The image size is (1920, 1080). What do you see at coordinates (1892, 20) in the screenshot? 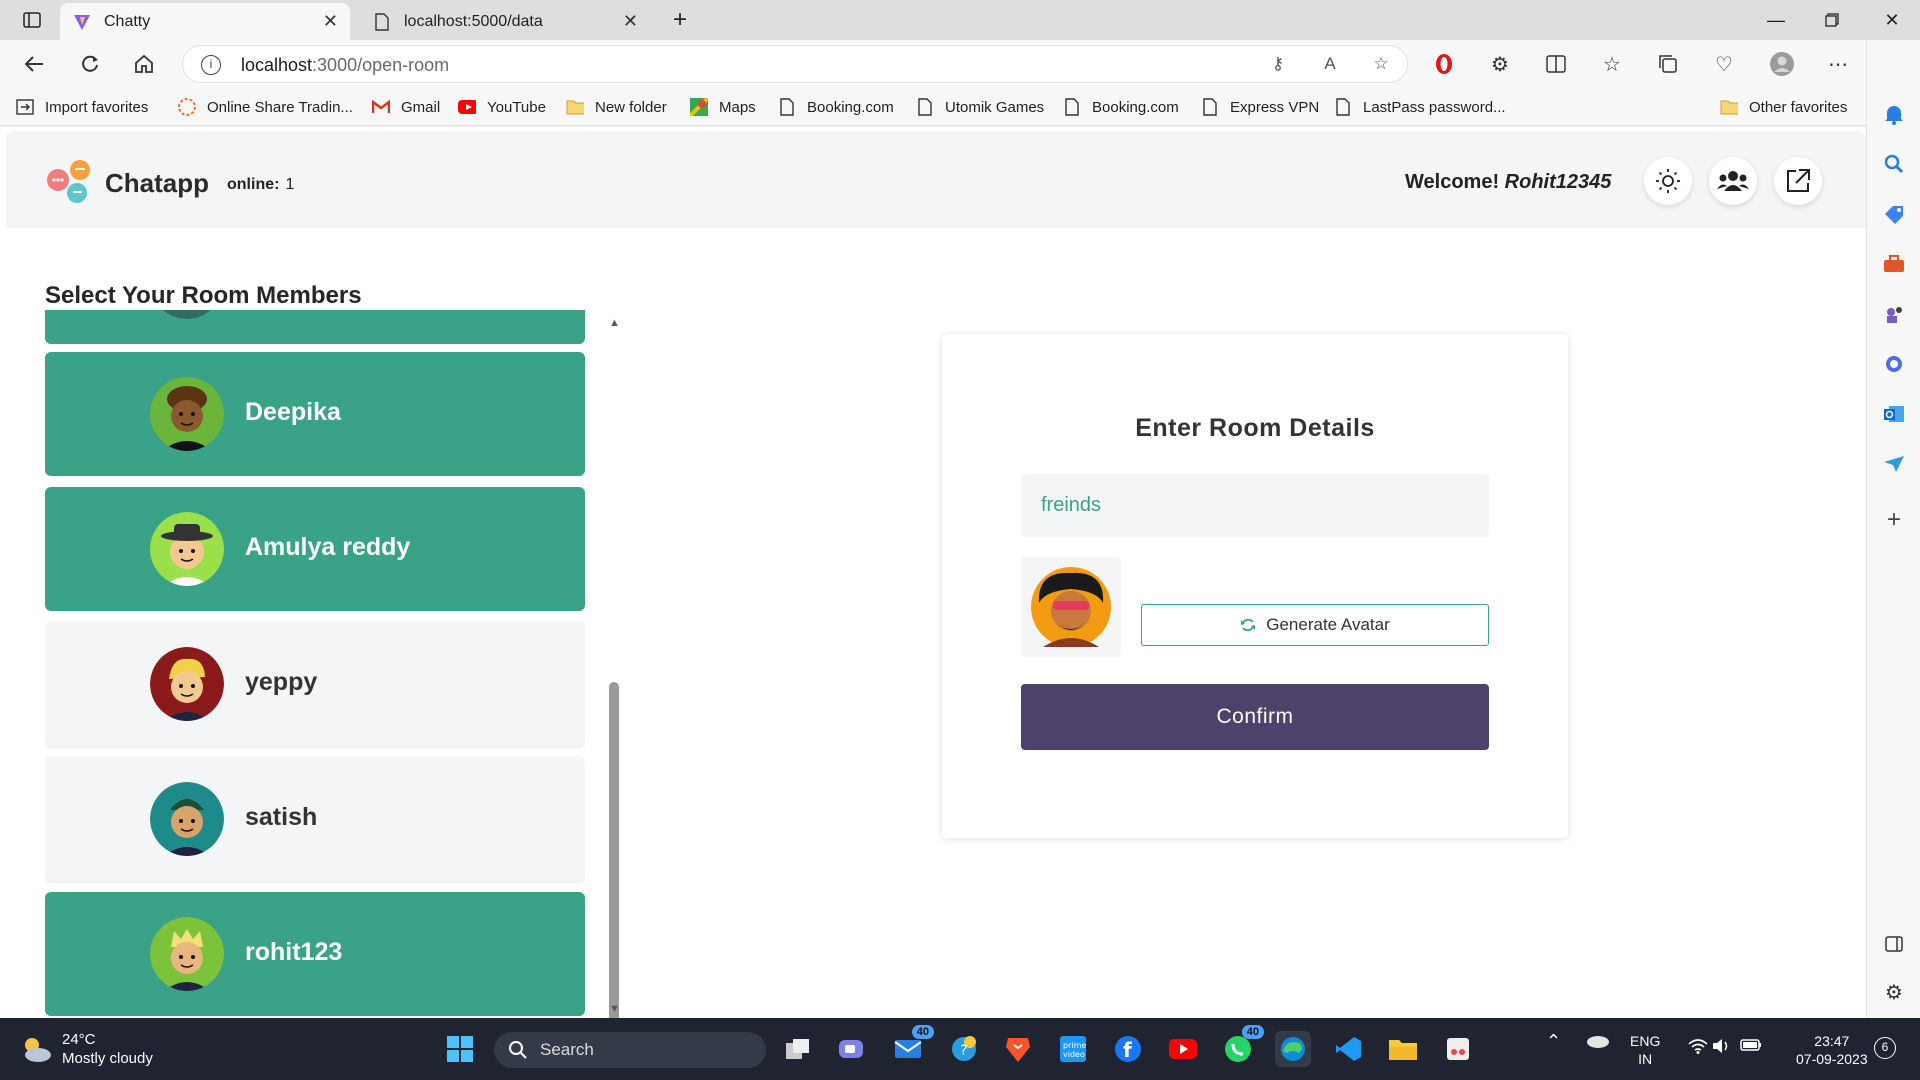
I see `close-window-icon: ✕` at bounding box center [1892, 20].